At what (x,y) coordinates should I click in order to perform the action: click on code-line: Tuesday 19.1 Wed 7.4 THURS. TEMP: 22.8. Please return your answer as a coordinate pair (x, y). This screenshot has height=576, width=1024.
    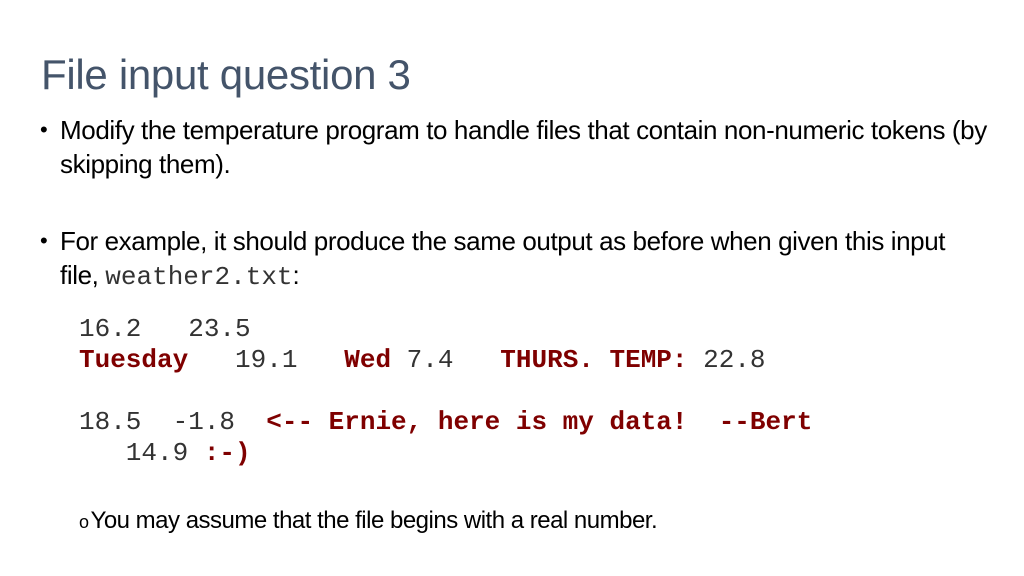
    Looking at the image, I should click on (445, 360).